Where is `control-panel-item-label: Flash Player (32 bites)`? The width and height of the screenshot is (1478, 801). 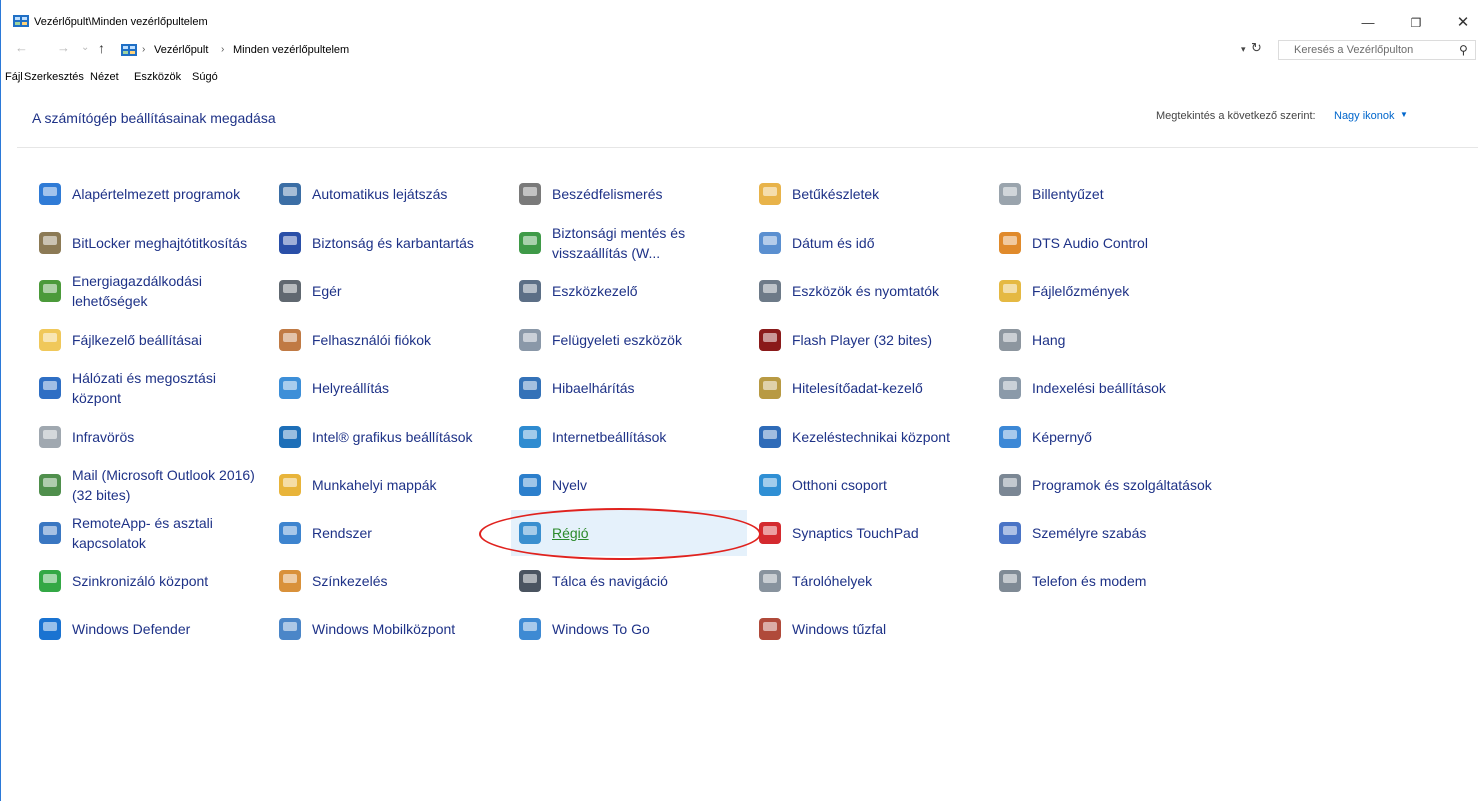 control-panel-item-label: Flash Player (32 bites) is located at coordinates (862, 340).